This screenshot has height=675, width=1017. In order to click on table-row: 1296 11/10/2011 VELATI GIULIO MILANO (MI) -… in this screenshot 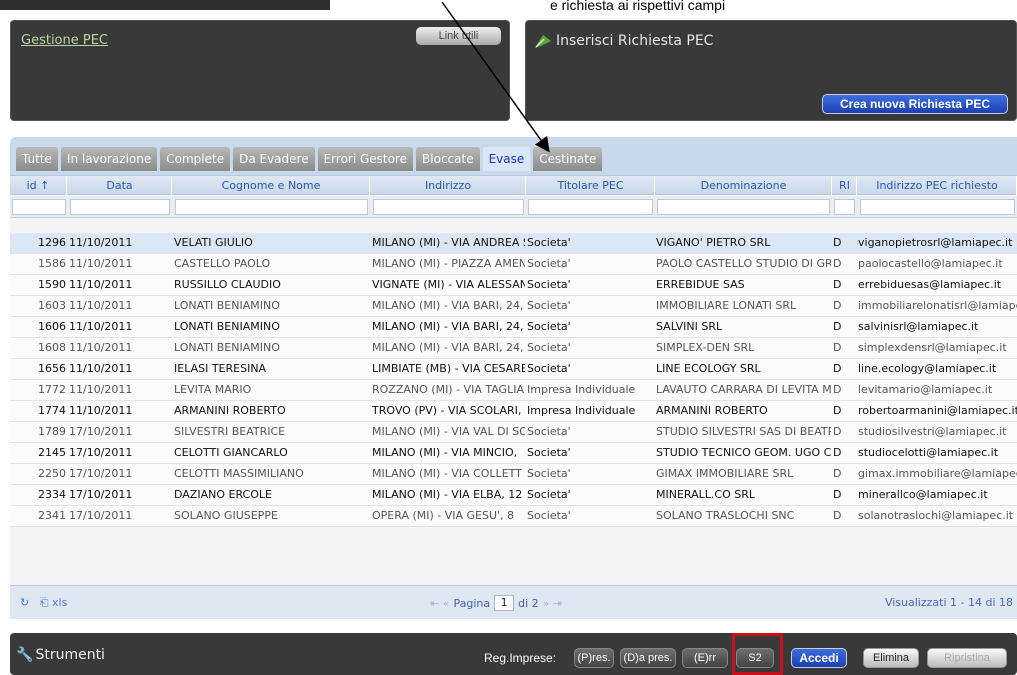, I will do `click(513, 243)`.